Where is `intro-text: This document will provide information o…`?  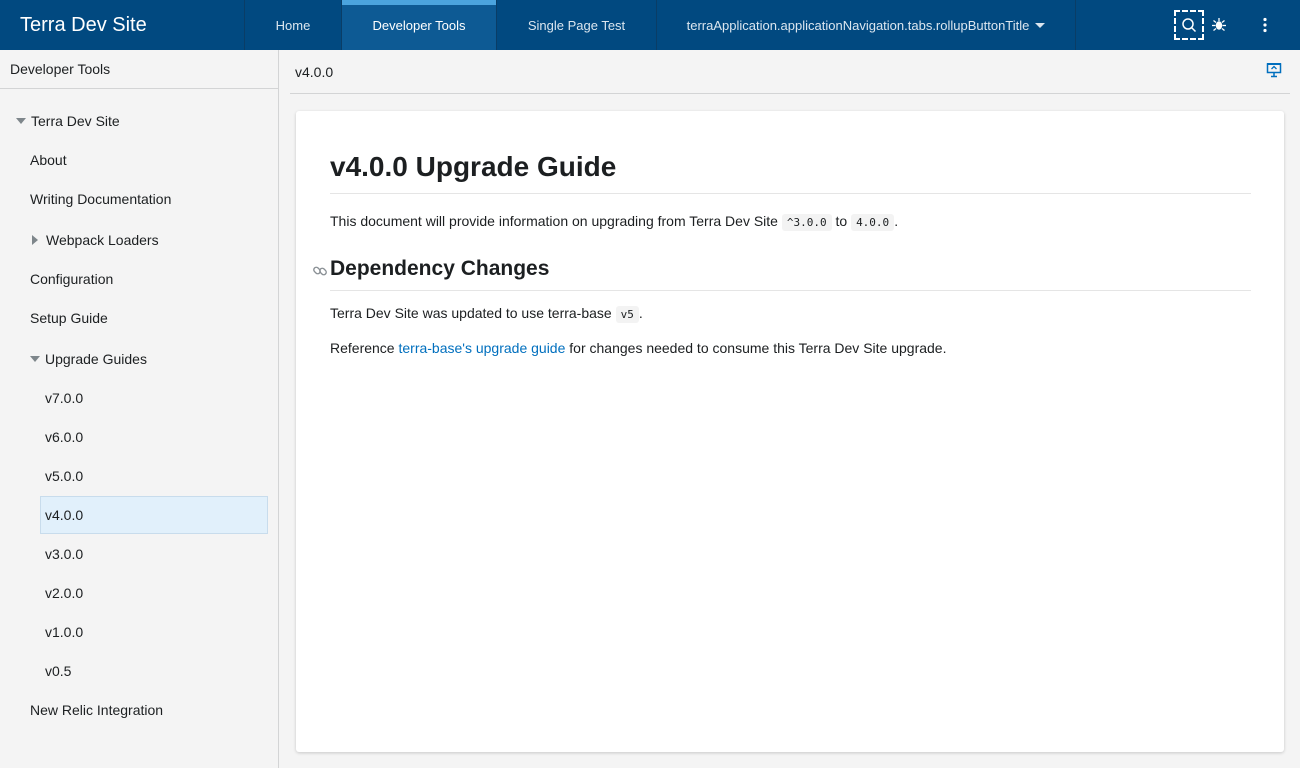 intro-text: This document will provide information o… is located at coordinates (556, 221).